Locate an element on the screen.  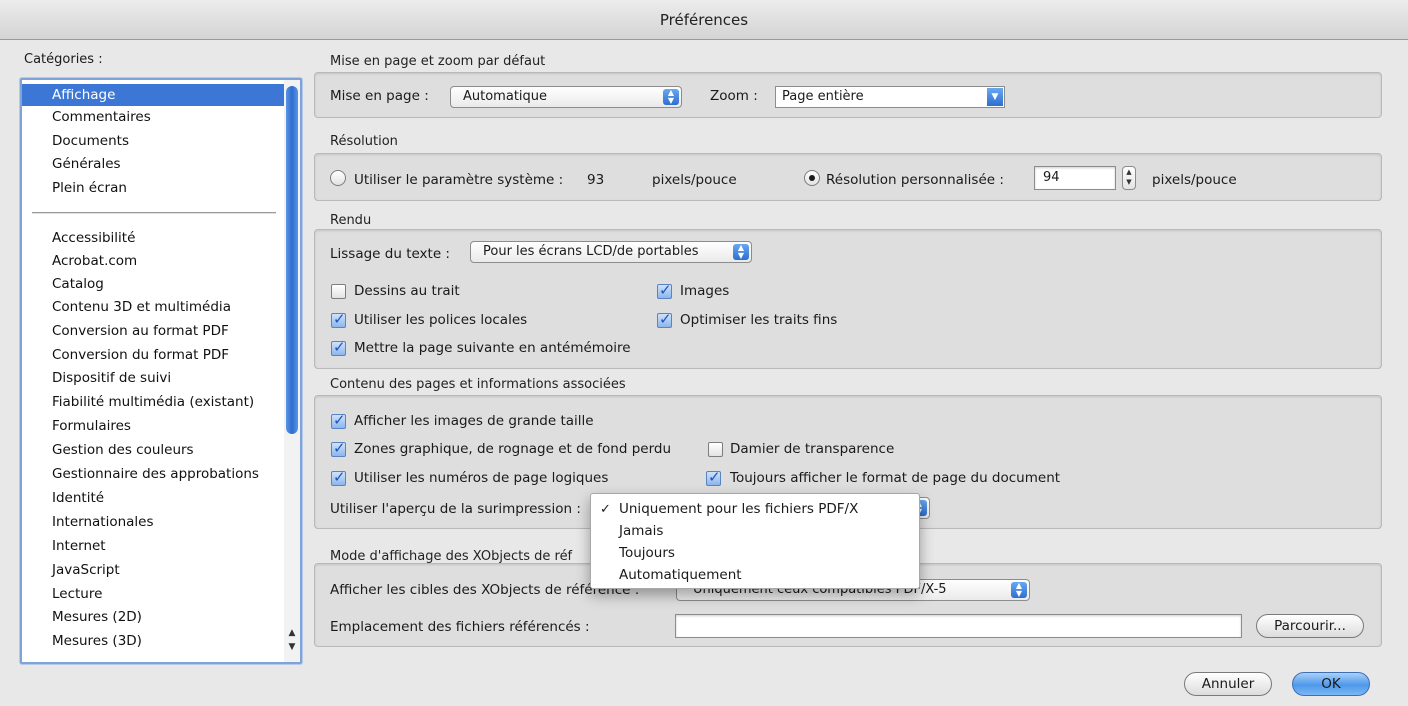
rendering-title: Rendu is located at coordinates (351, 220).